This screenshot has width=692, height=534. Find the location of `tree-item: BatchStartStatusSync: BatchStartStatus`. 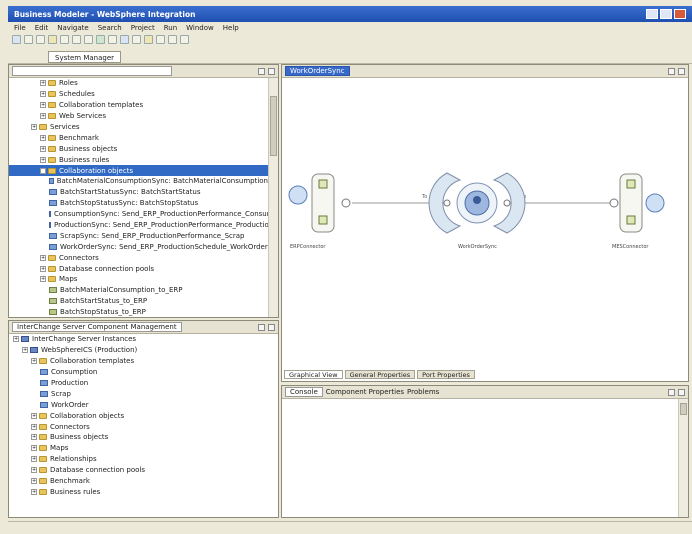

tree-item: BatchStartStatusSync: BatchStartStatus is located at coordinates (138, 192).